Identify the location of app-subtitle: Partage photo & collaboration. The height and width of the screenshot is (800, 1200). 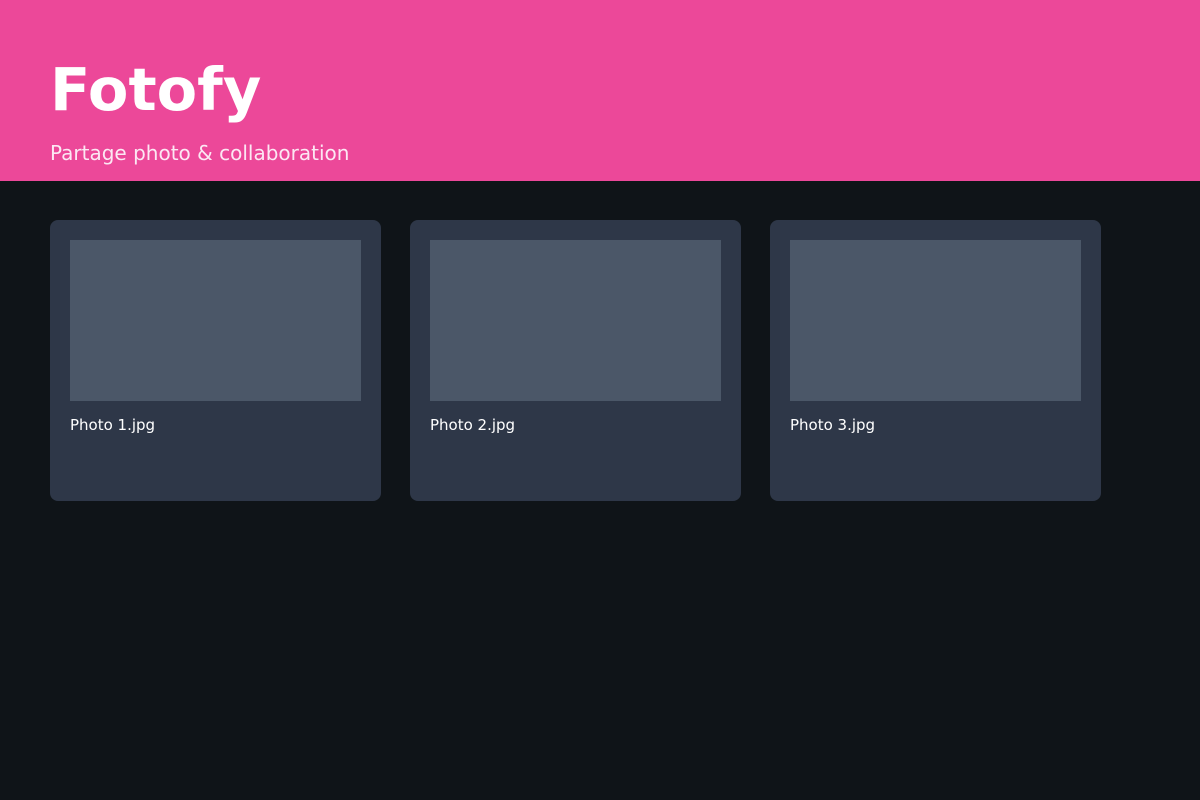
(200, 153).